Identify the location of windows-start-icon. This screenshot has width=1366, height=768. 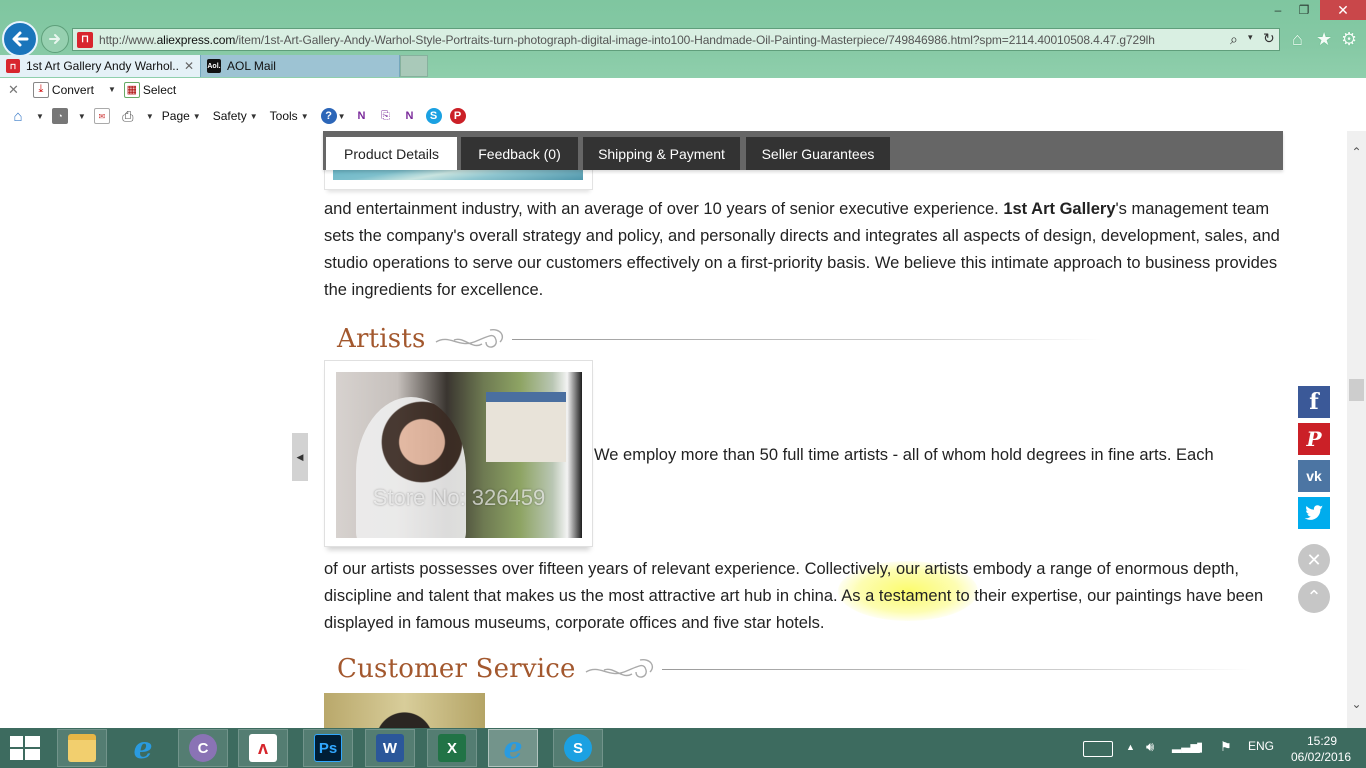
(25, 748).